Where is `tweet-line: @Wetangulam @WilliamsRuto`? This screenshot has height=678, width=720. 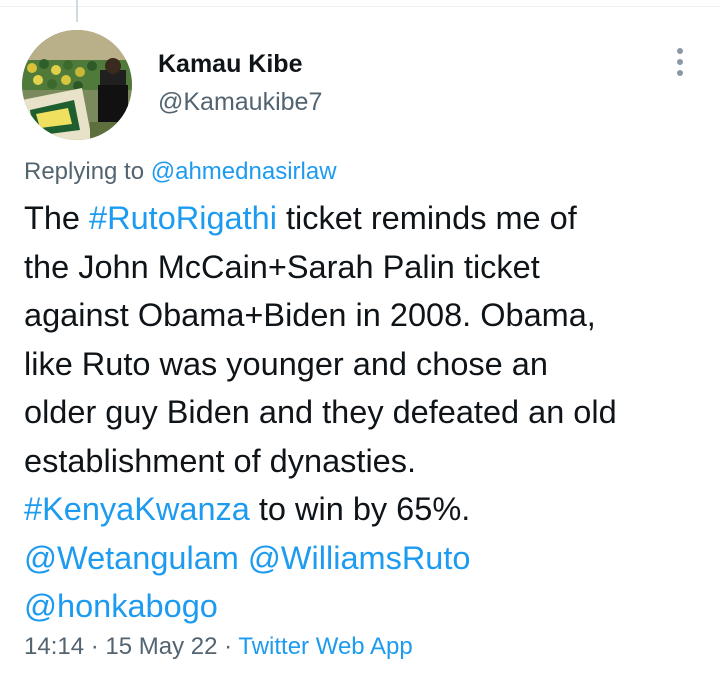
tweet-line: @Wetangulam @WilliamsRuto is located at coordinates (369, 558).